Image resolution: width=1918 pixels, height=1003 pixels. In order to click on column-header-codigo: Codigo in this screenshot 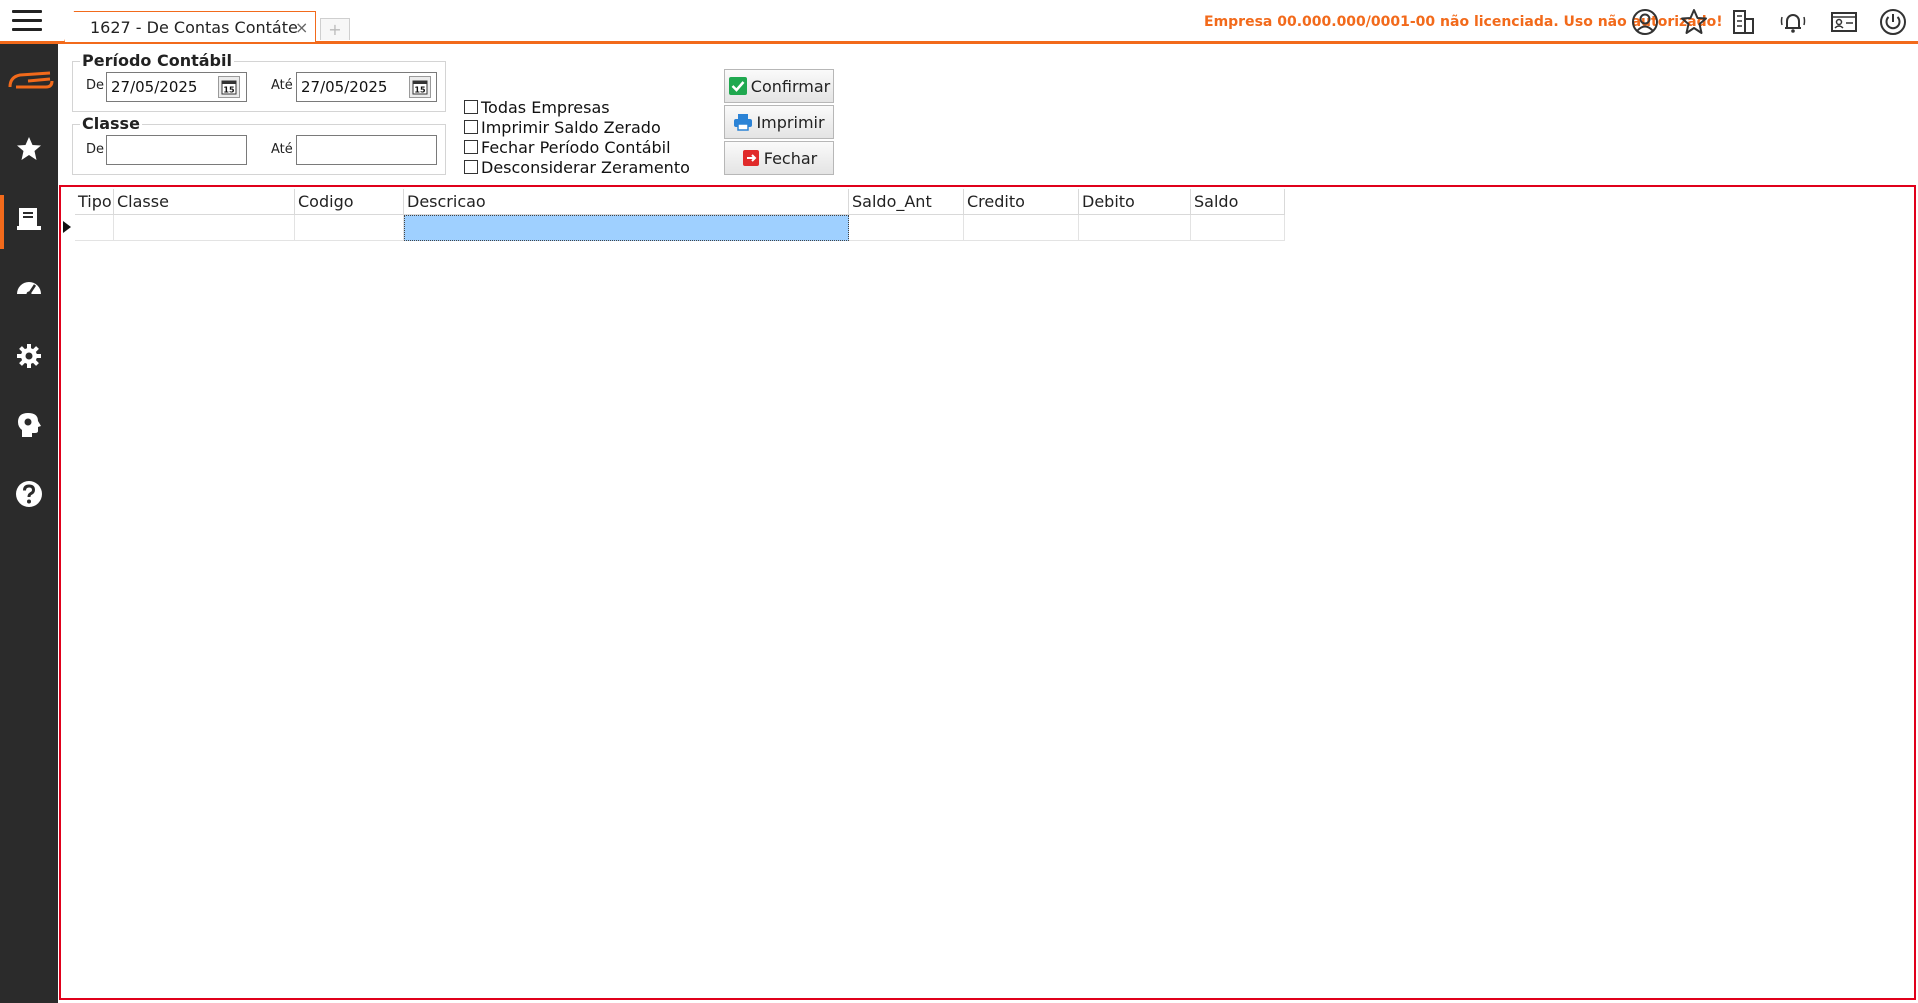, I will do `click(349, 202)`.